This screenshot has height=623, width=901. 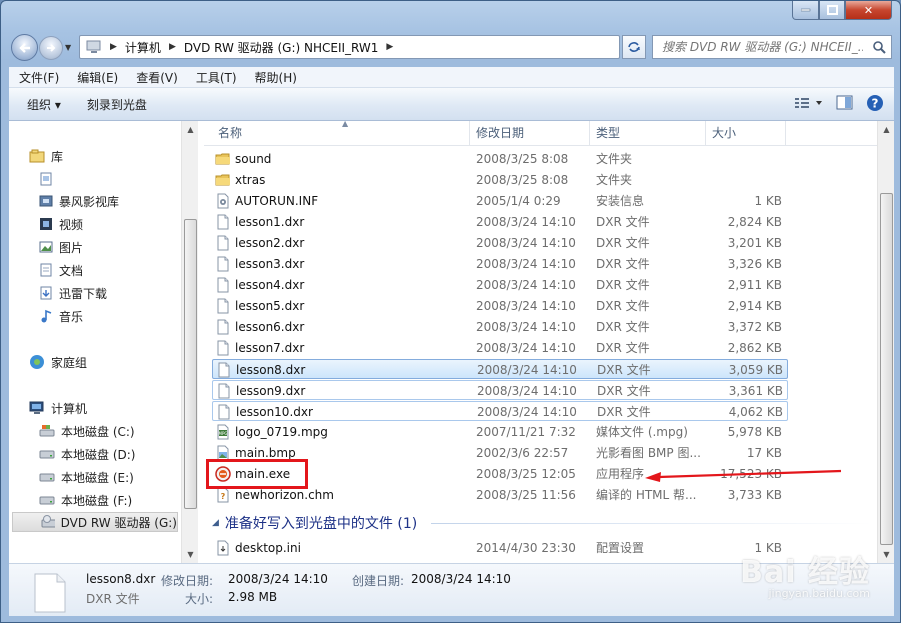 I want to click on nav-label: DVD RW 驱动器 (G:), so click(x=118, y=522).